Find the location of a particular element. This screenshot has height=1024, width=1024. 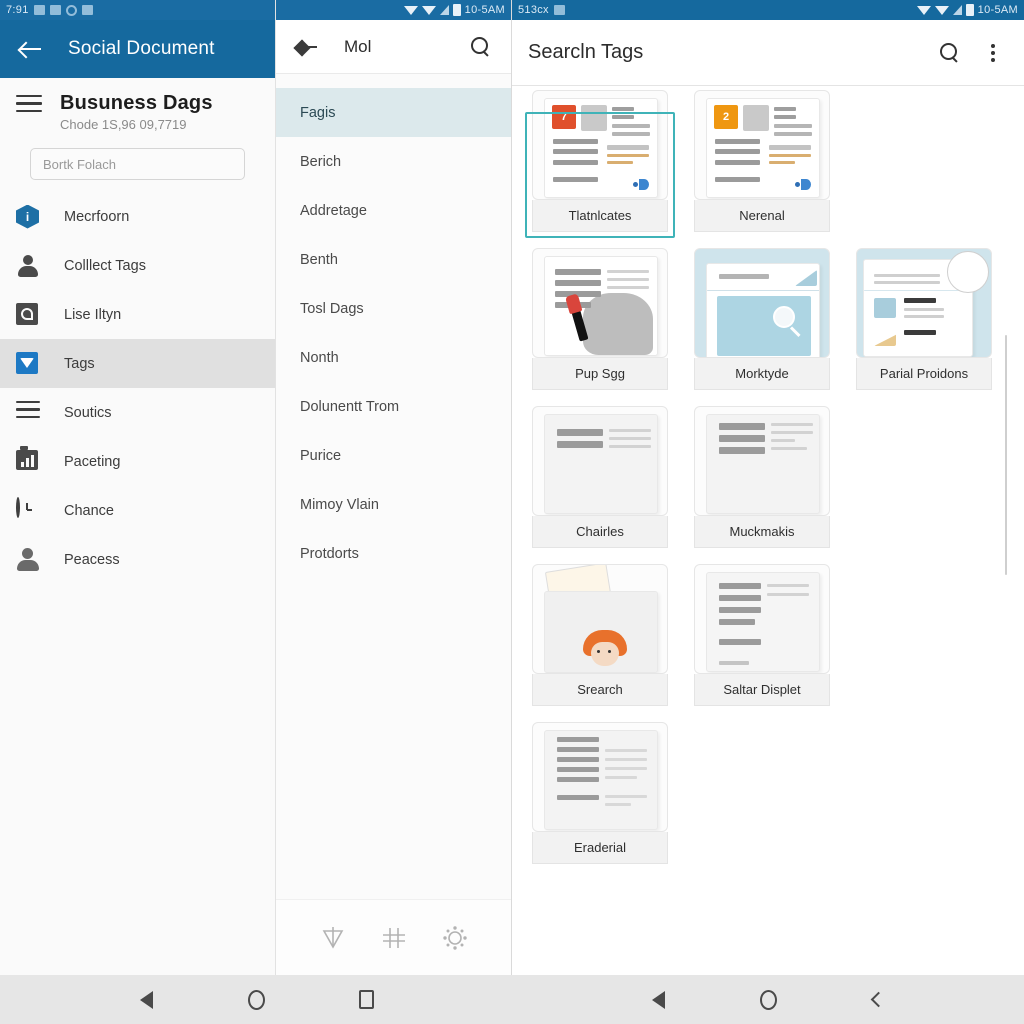

sidebar-item-lise-iltyn: Lise Iltyn is located at coordinates (137, 314).